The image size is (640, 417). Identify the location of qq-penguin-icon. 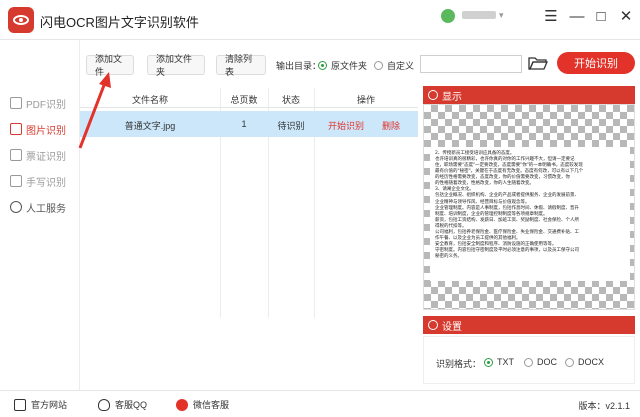
(104, 404).